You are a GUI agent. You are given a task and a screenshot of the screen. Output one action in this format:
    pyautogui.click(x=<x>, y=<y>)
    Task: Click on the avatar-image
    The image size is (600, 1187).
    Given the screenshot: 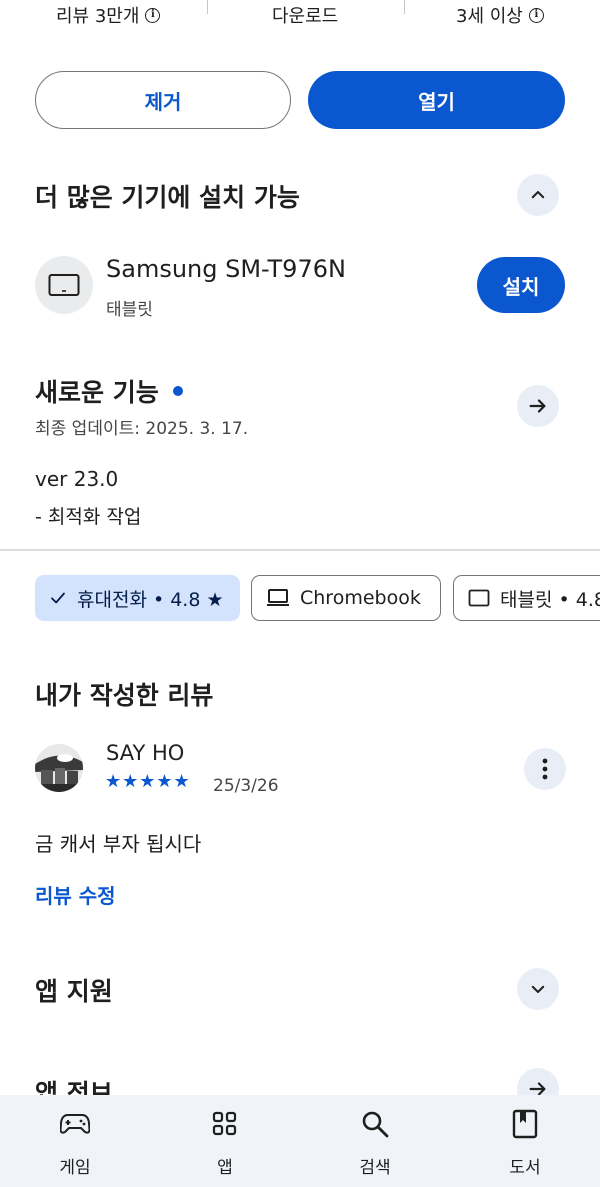 What is the action you would take?
    pyautogui.click(x=59, y=768)
    